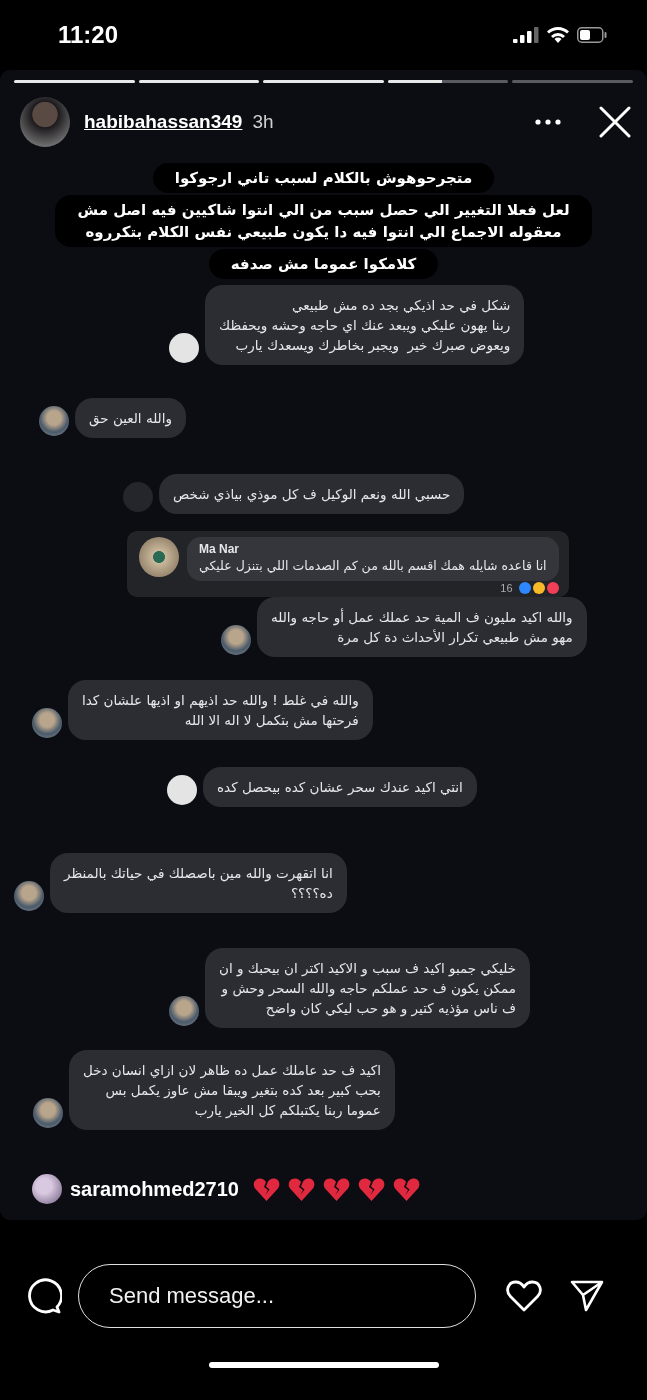 This screenshot has height=1400, width=647. I want to click on comment-bubble: حسبي الله ونعم الوكيل ف كل موذي بياذي شخص, so click(312, 494).